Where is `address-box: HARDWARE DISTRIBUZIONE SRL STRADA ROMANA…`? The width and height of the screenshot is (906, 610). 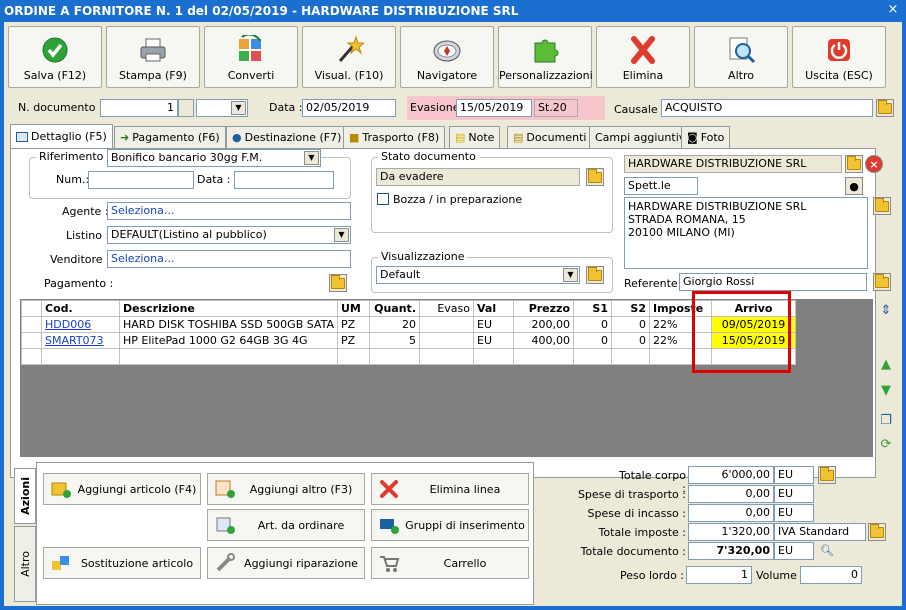
address-box: HARDWARE DISTRIBUZIONE SRL STRADA ROMANA… is located at coordinates (746, 233).